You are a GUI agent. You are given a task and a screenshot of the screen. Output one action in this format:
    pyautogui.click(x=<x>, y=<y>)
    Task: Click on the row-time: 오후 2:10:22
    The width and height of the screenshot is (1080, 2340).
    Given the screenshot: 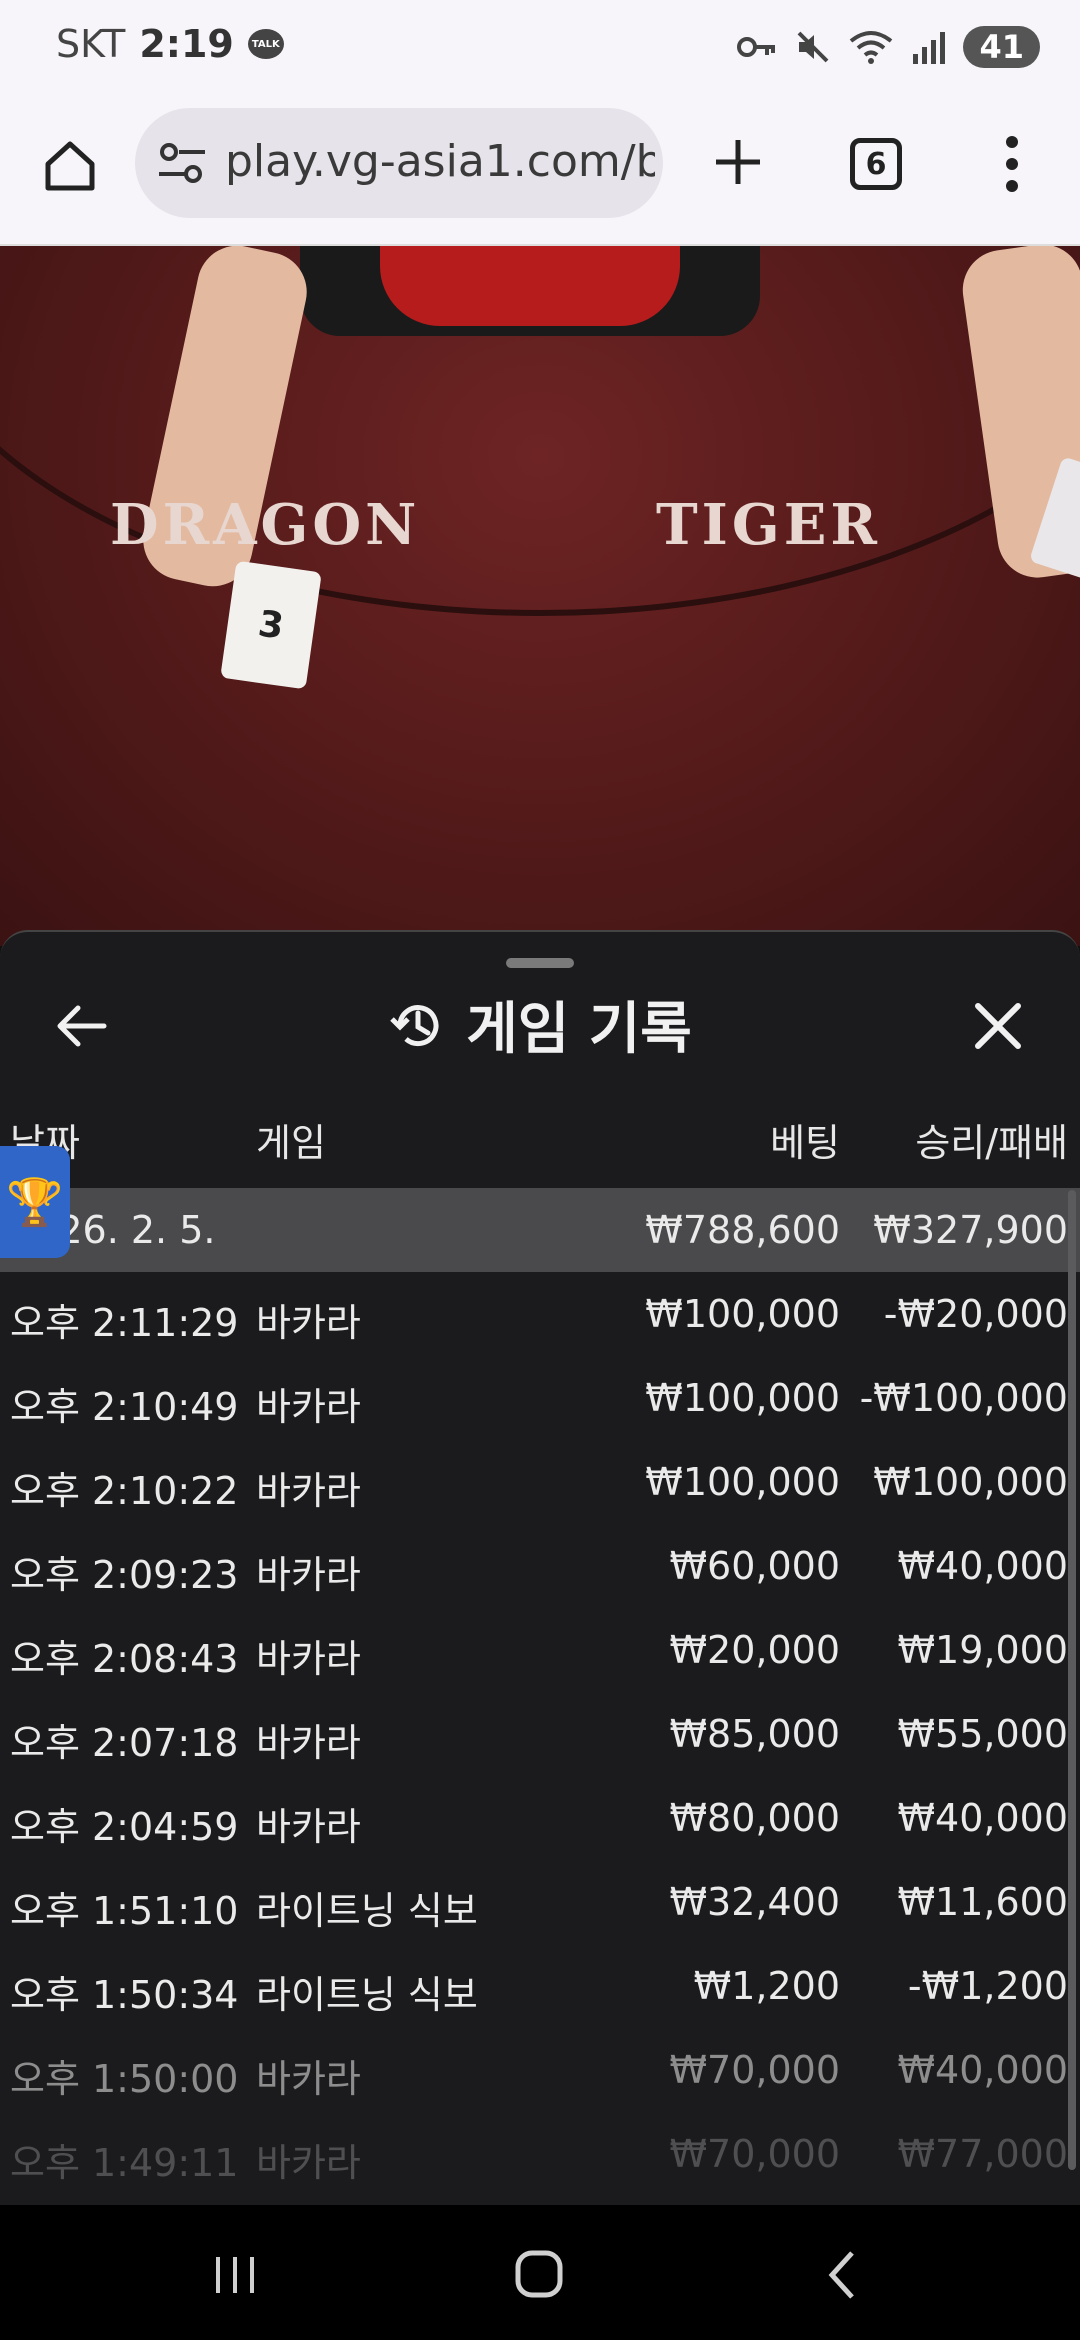 What is the action you would take?
    pyautogui.click(x=124, y=1491)
    